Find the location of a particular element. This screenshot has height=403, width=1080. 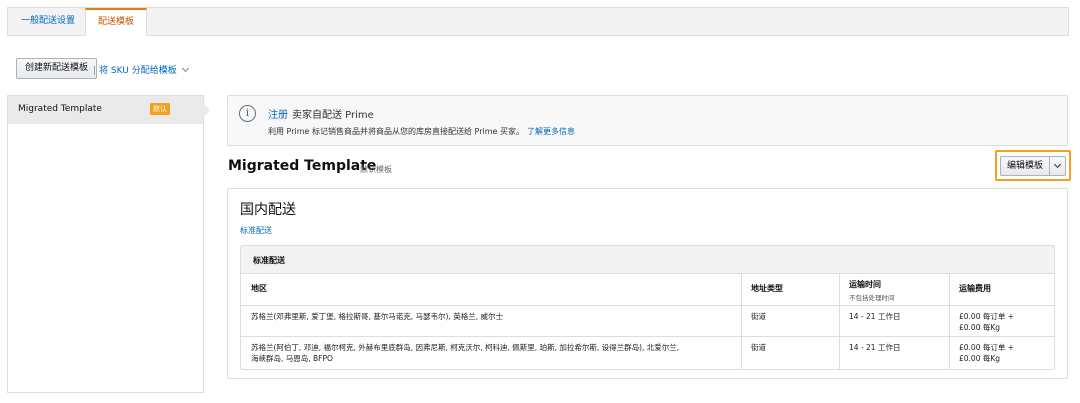

learn-more-link: 了解更多信息 is located at coordinates (551, 131).